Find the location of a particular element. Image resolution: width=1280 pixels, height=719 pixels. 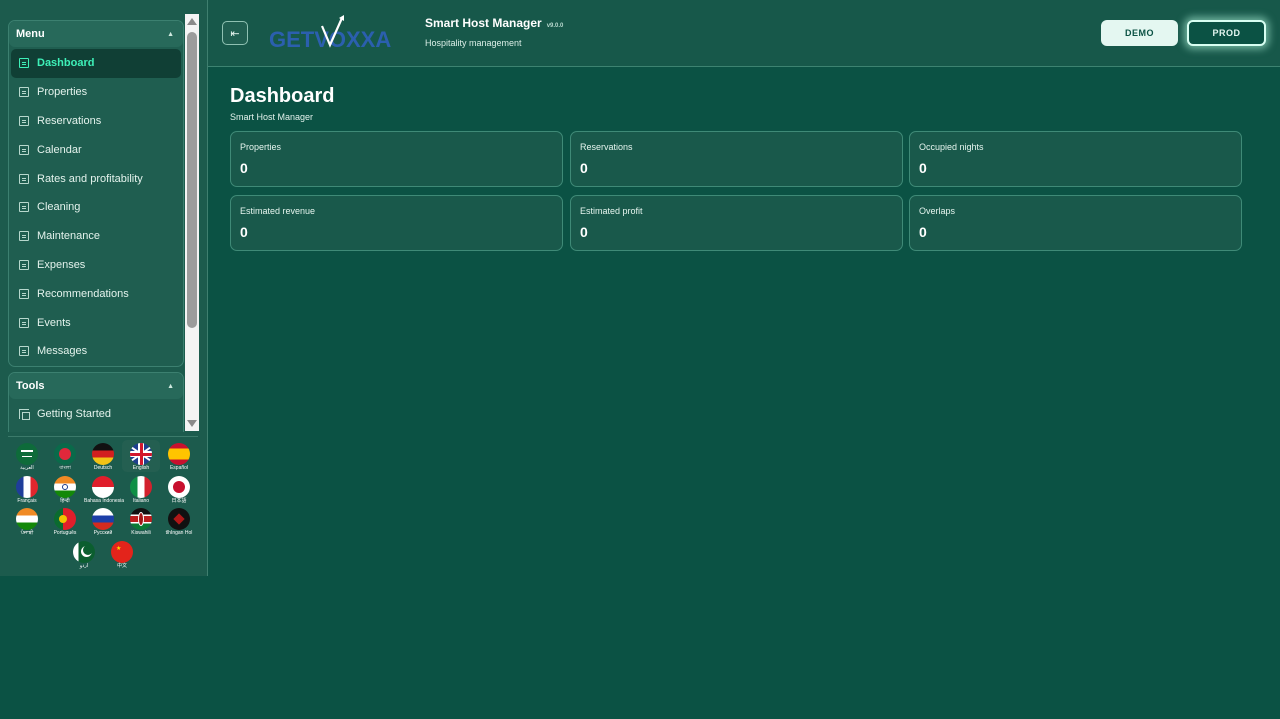

sidebar-item-maintenance: Maintenance is located at coordinates (96, 236).